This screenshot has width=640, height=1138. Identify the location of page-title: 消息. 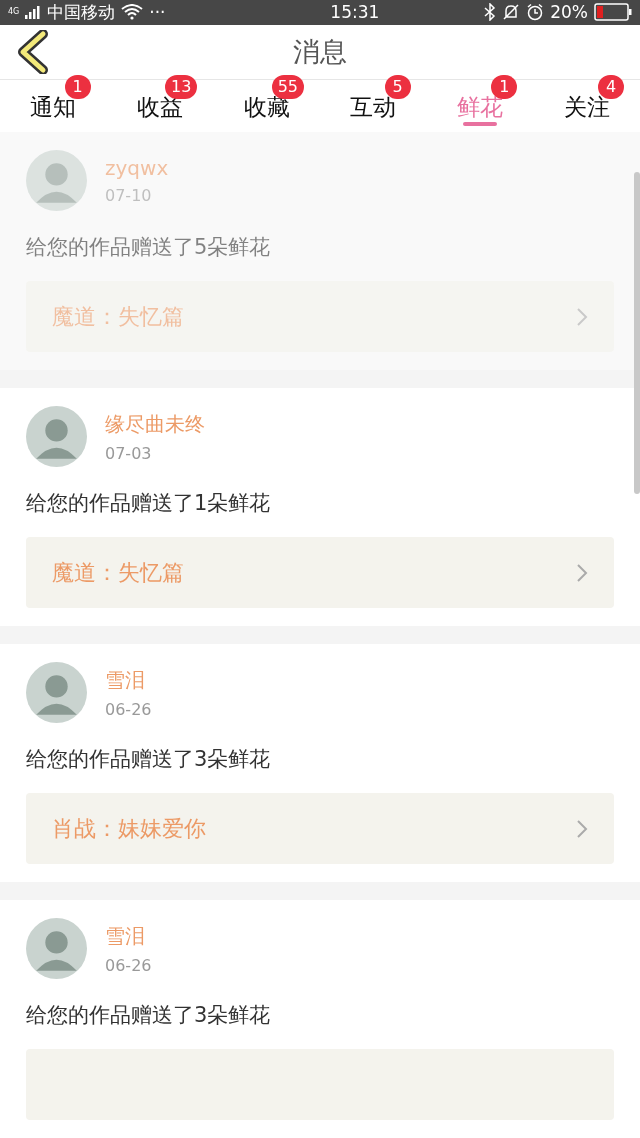
(320, 51).